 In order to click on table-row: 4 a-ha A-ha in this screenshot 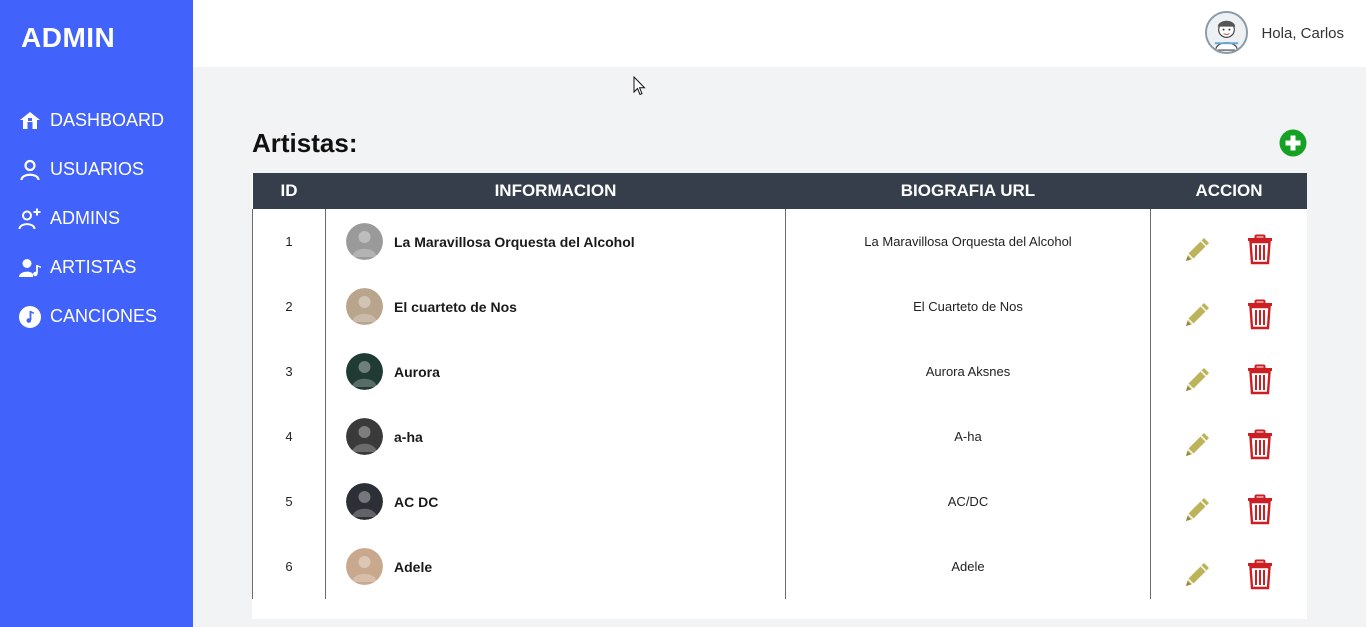, I will do `click(779, 436)`.